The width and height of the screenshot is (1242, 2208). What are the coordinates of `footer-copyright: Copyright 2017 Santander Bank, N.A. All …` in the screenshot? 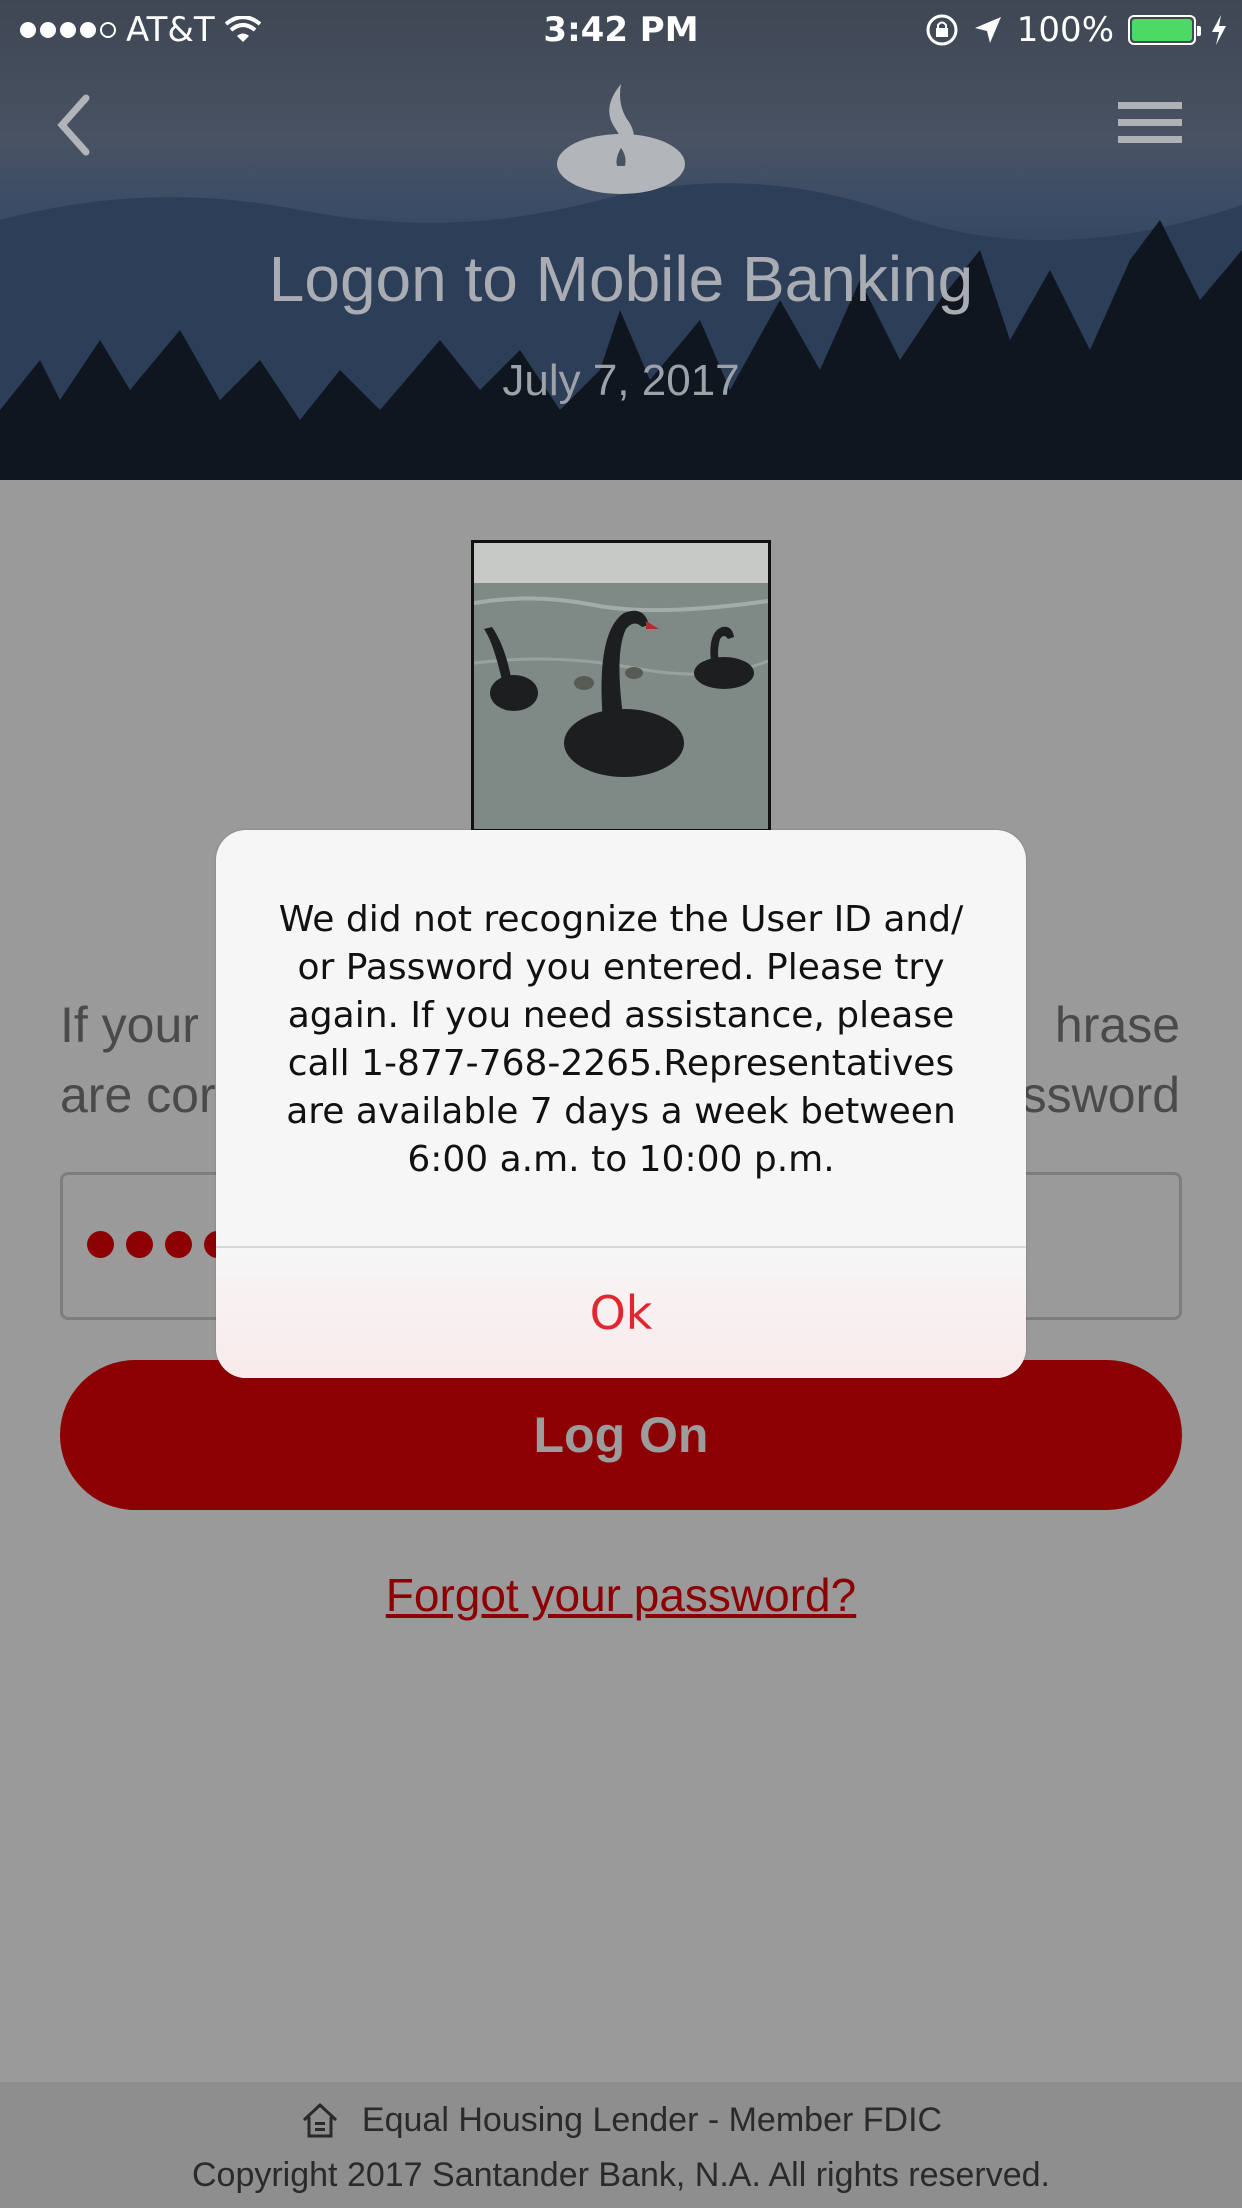 It's located at (621, 2175).